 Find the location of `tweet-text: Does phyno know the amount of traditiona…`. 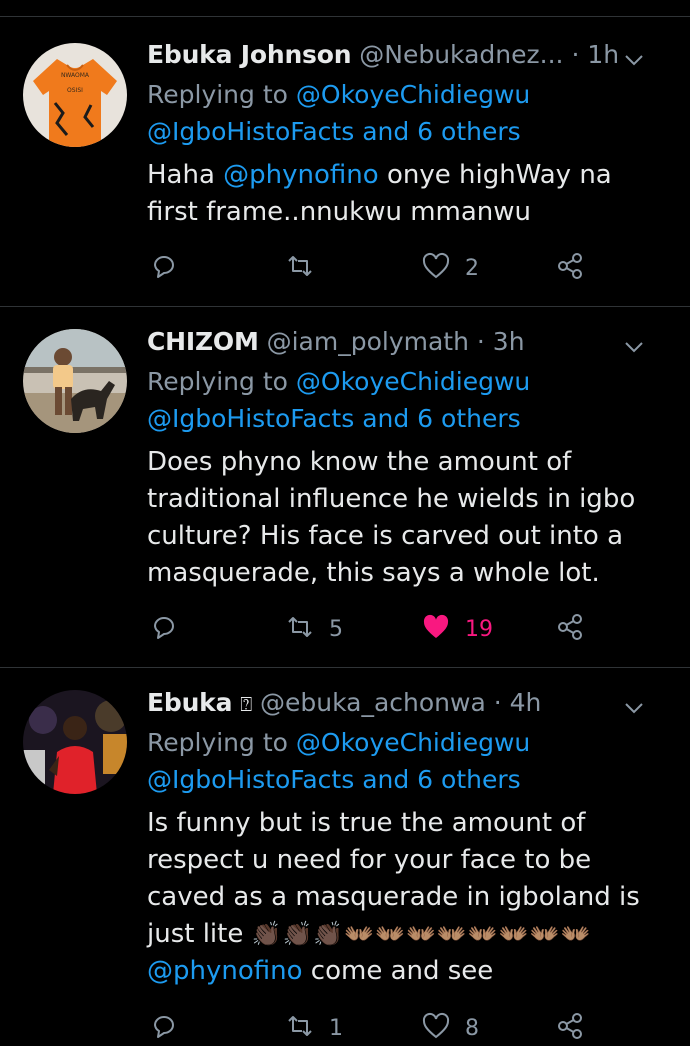

tweet-text: Does phyno know the amount of traditiona… is located at coordinates (391, 517).